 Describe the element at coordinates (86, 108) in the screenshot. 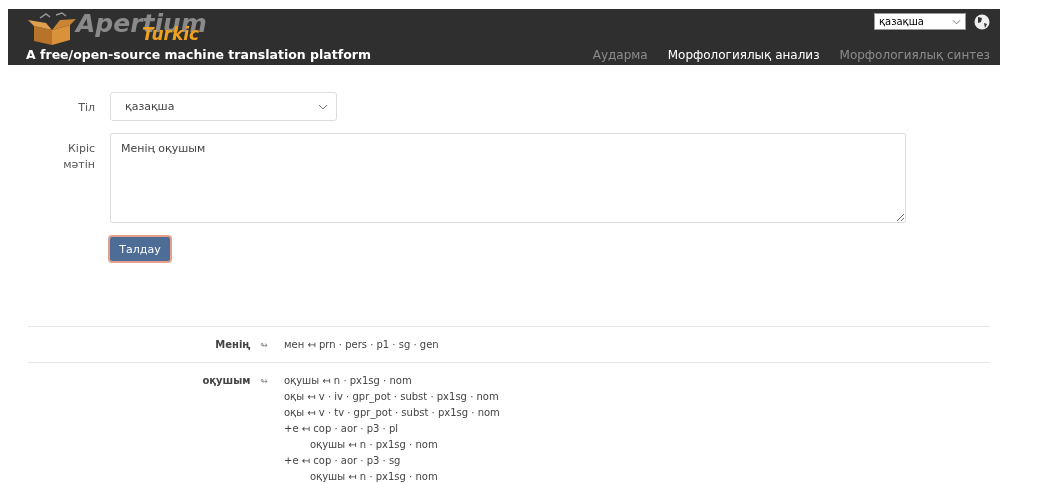

I see `language-label: Тіл` at that location.